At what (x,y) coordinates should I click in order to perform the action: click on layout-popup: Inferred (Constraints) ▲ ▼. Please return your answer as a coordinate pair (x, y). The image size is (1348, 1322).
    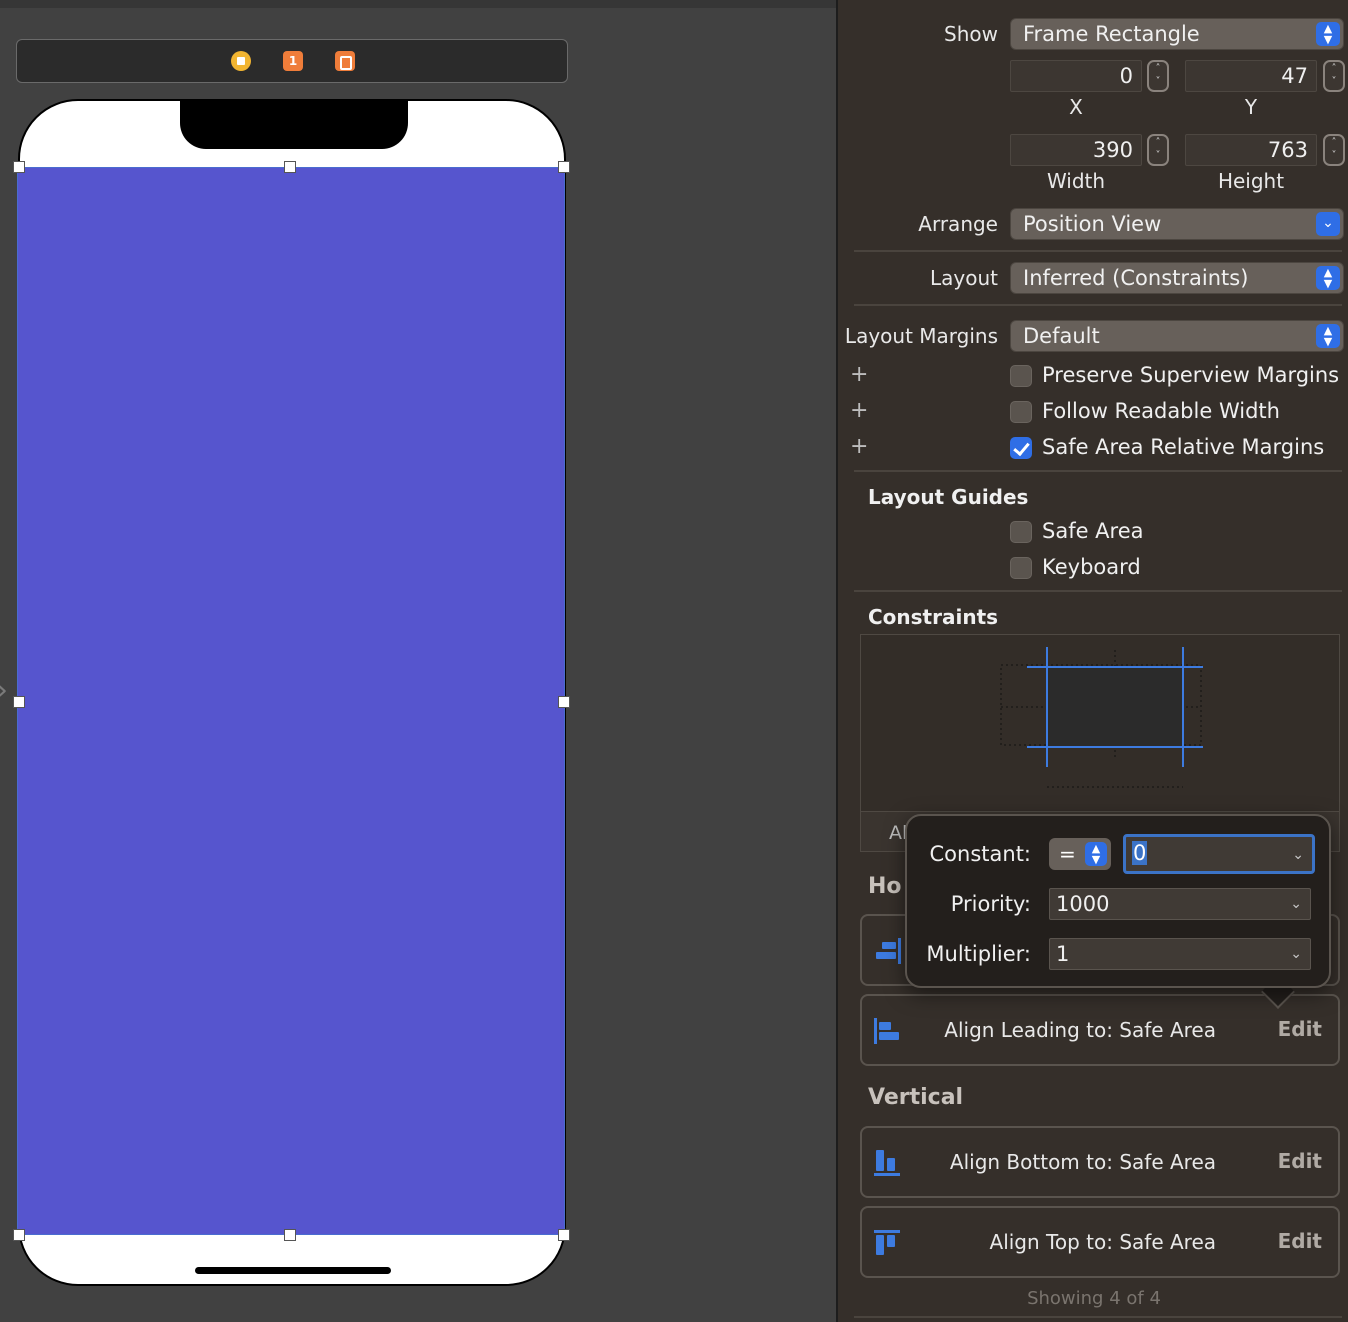
    Looking at the image, I should click on (1177, 278).